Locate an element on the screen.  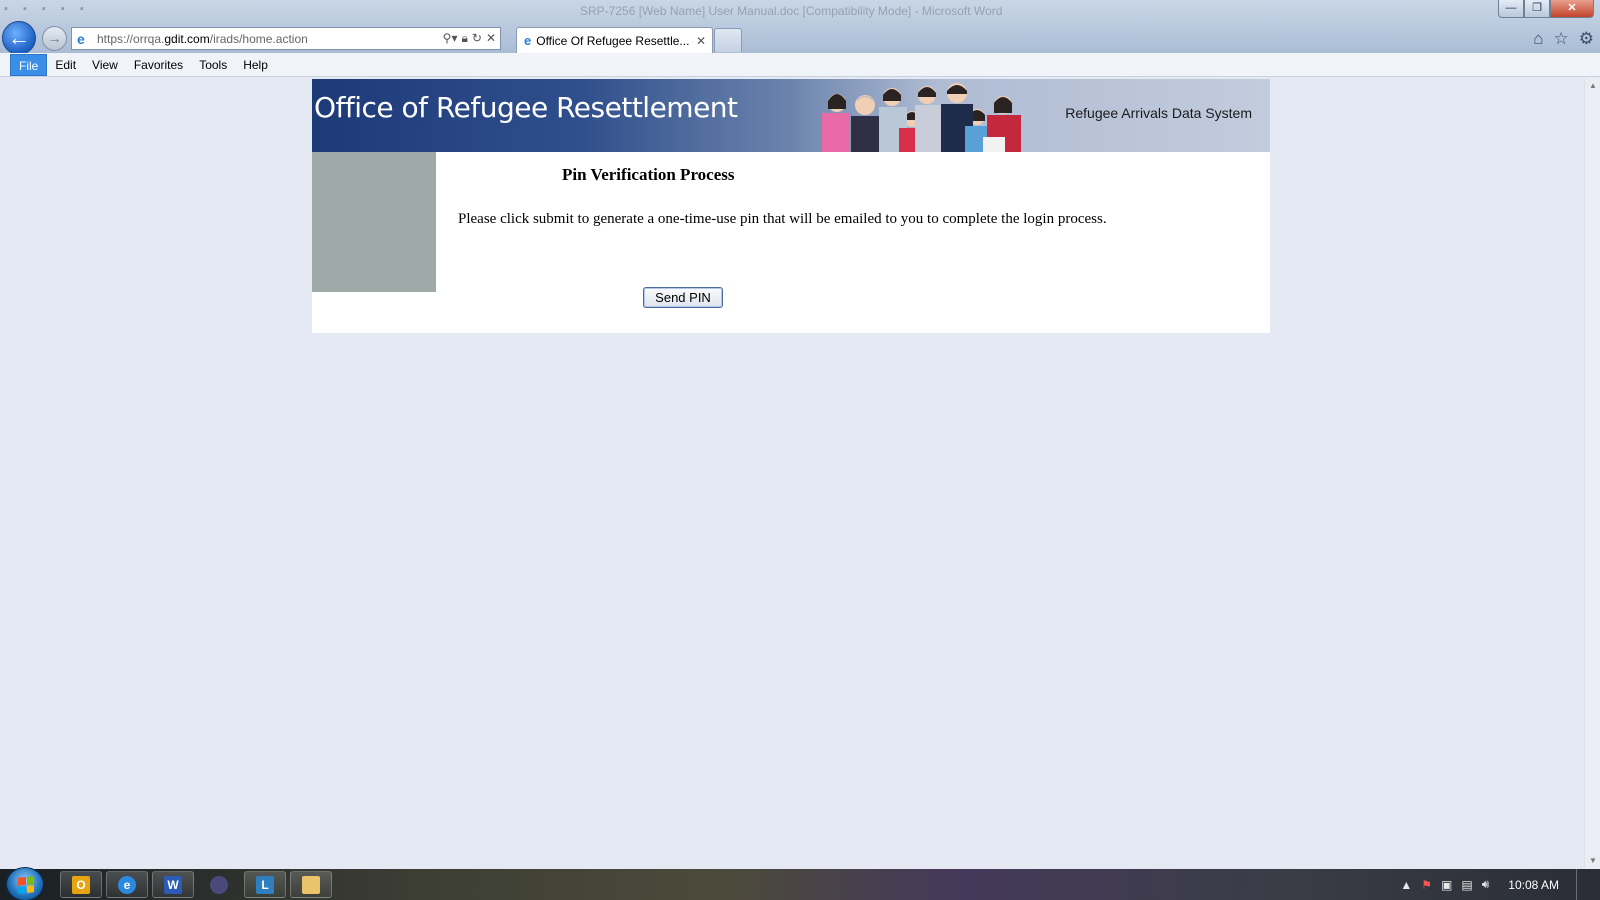
internet-explorer-icon: e is located at coordinates (127, 884).